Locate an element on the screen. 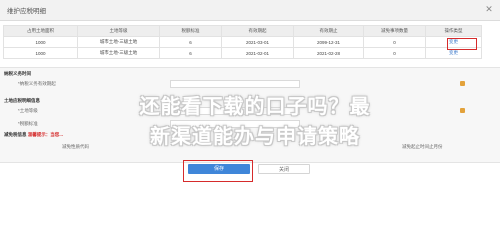 This screenshot has height=250, width=500. land-grade-label: *土地等级 is located at coordinates (28, 110).